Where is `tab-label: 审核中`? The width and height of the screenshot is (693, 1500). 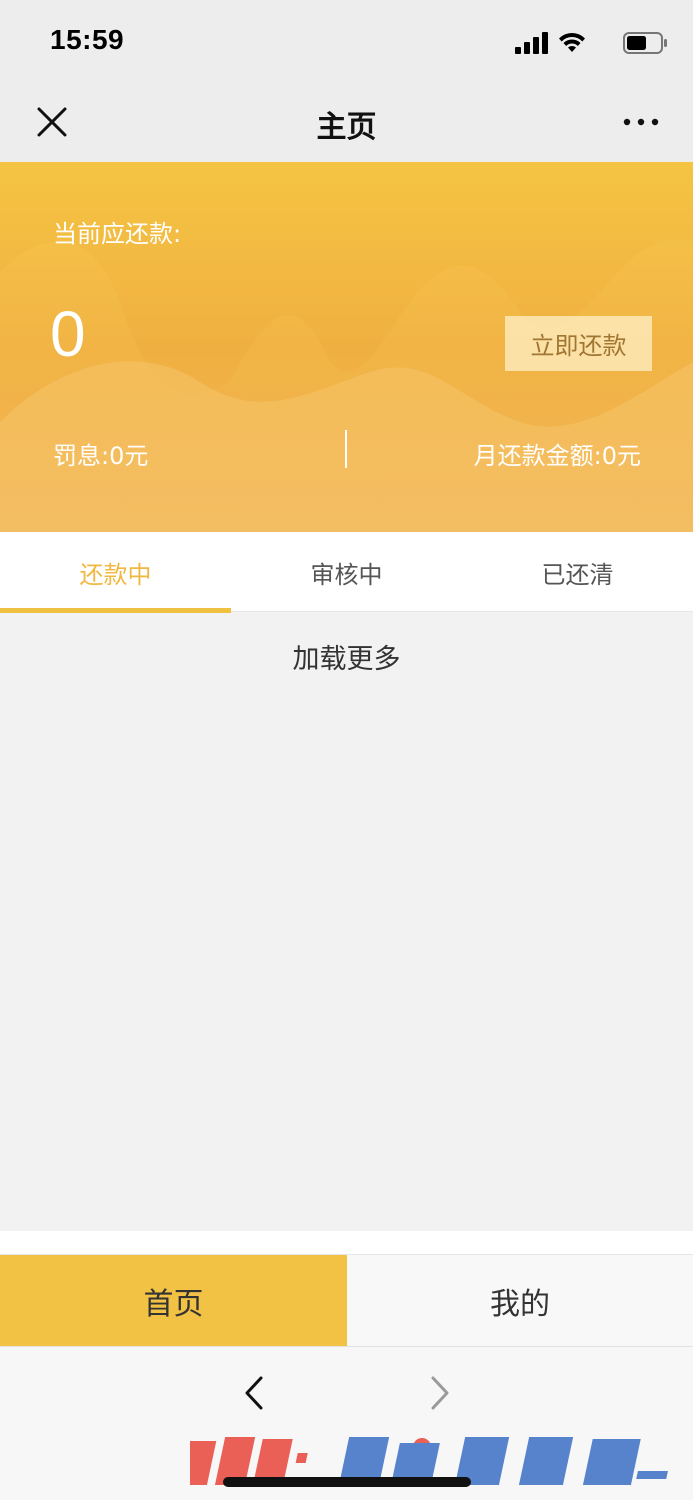
tab-label: 审核中 is located at coordinates (346, 574).